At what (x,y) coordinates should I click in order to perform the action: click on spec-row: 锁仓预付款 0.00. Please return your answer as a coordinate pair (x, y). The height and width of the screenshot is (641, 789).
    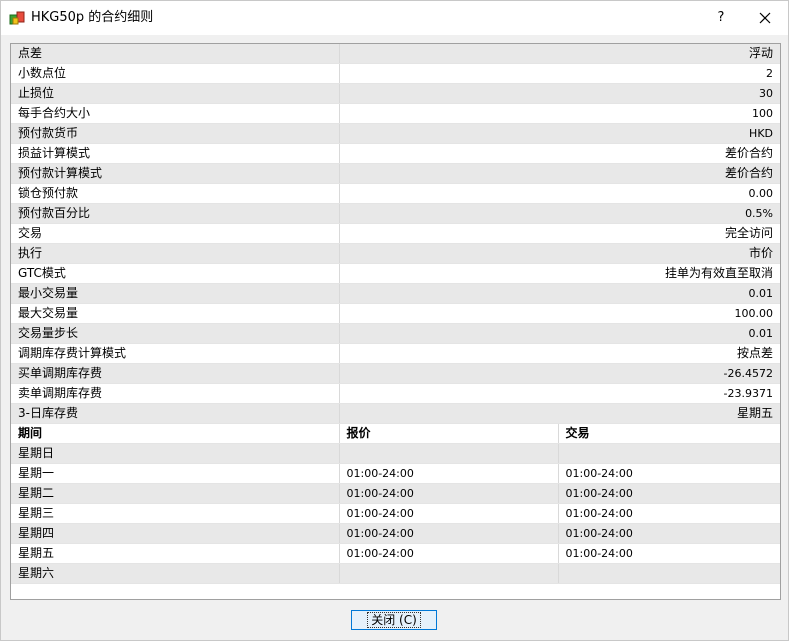
    Looking at the image, I should click on (395, 193).